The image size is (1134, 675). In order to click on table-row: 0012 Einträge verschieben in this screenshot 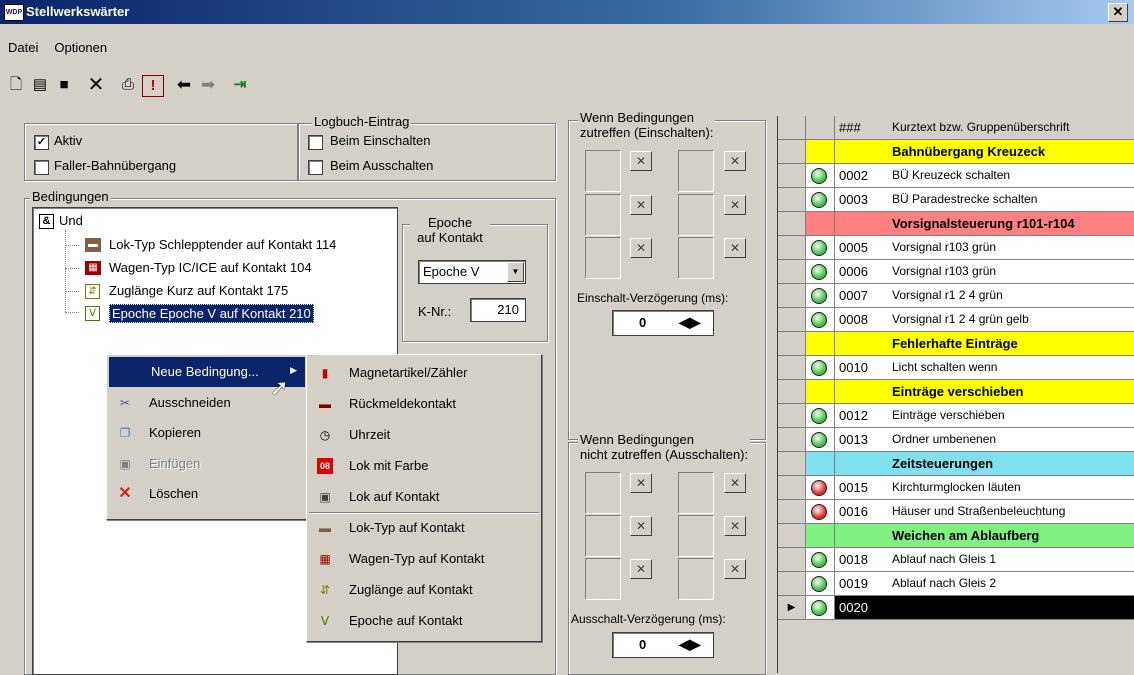, I will do `click(956, 416)`.